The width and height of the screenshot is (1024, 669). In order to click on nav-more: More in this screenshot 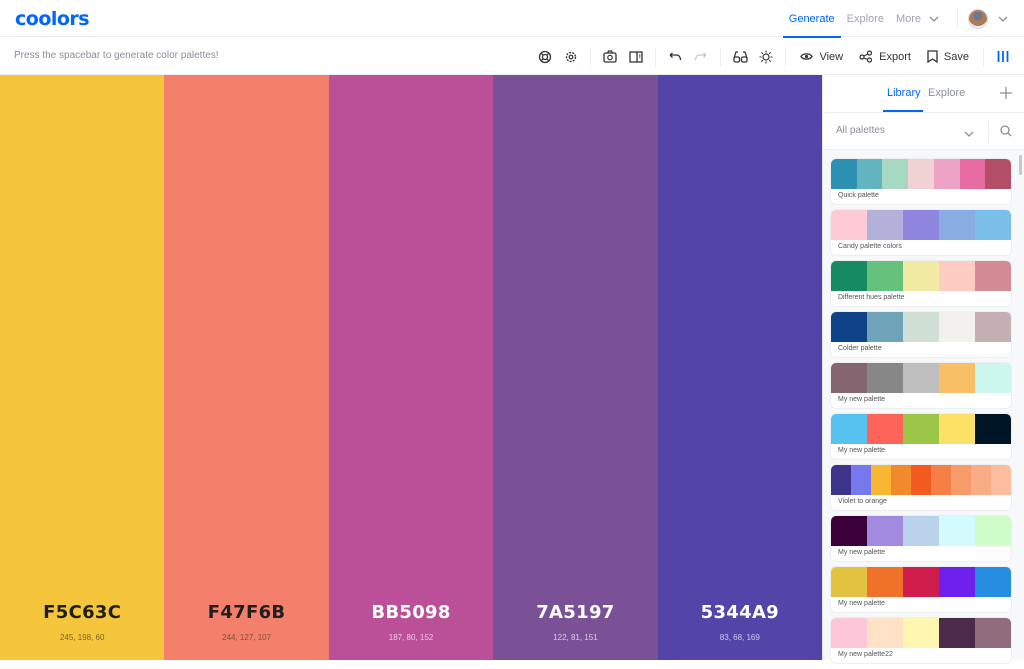, I will do `click(918, 18)`.